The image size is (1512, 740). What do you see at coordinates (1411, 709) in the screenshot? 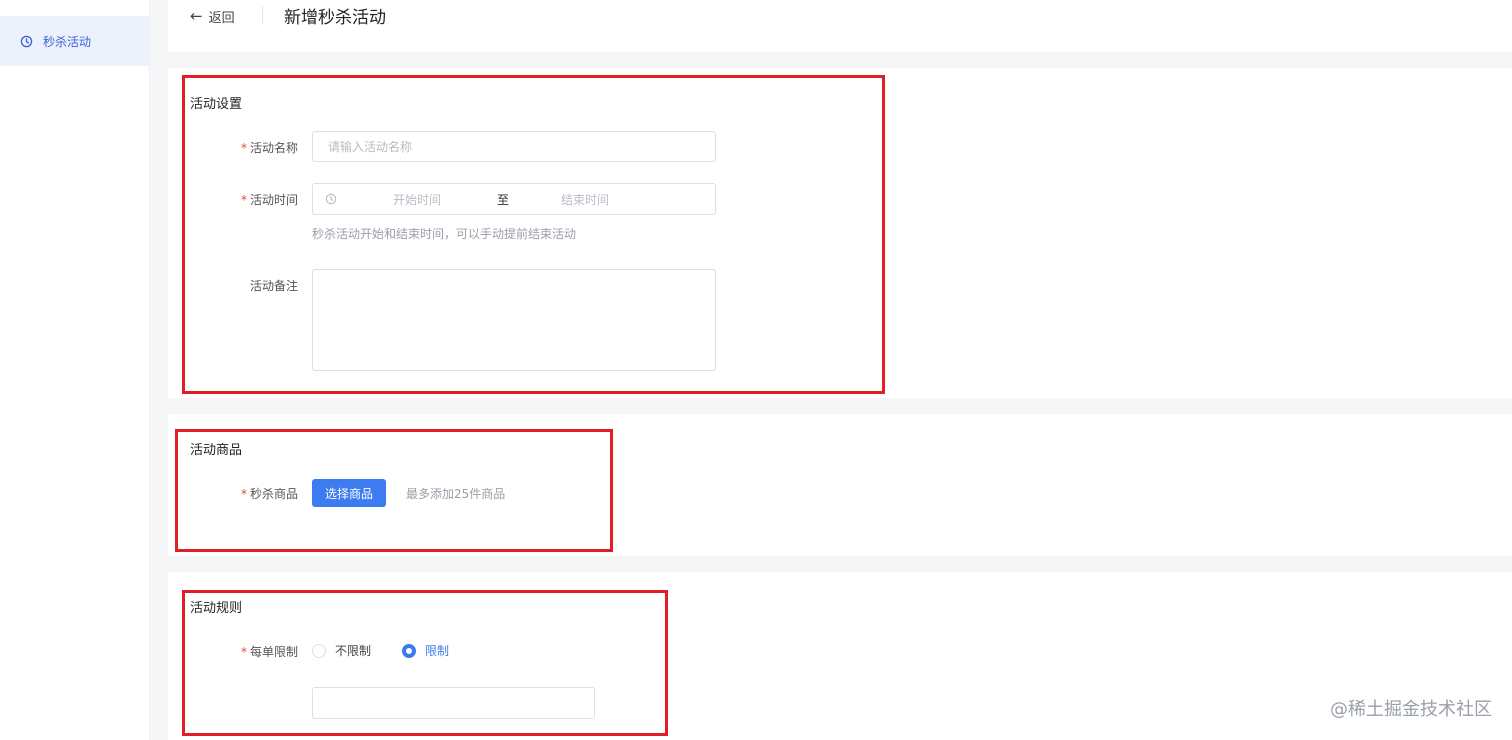
I see `watermark: @稀土掘金技术社区` at bounding box center [1411, 709].